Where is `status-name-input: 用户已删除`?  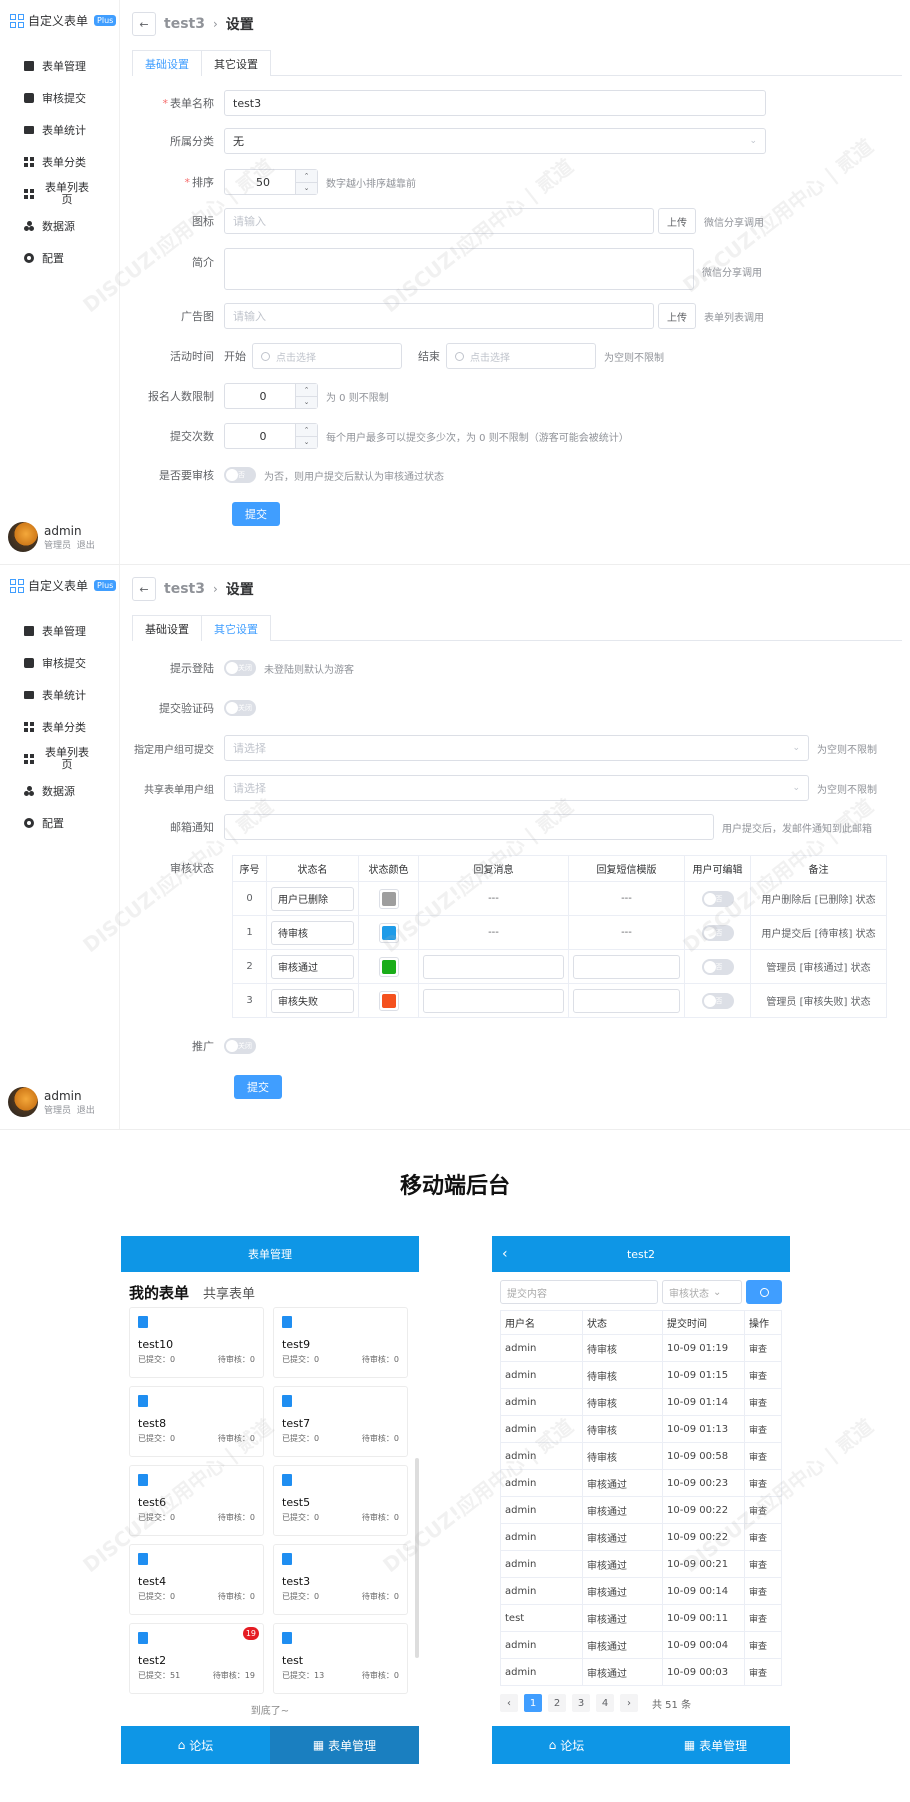
status-name-input: 用户已删除 is located at coordinates (312, 898).